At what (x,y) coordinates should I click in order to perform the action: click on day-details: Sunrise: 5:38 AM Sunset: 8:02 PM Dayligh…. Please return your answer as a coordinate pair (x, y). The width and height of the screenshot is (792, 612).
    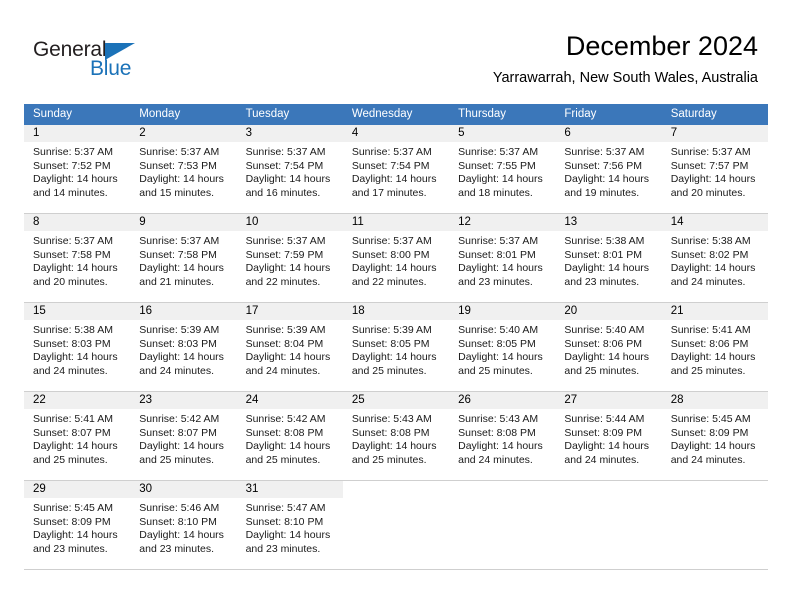
    Looking at the image, I should click on (715, 260).